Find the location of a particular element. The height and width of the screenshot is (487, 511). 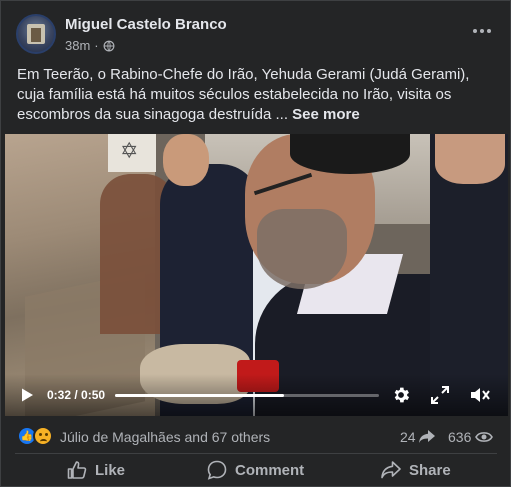

video-controls: 0:32 / 0:50 is located at coordinates (256, 395).